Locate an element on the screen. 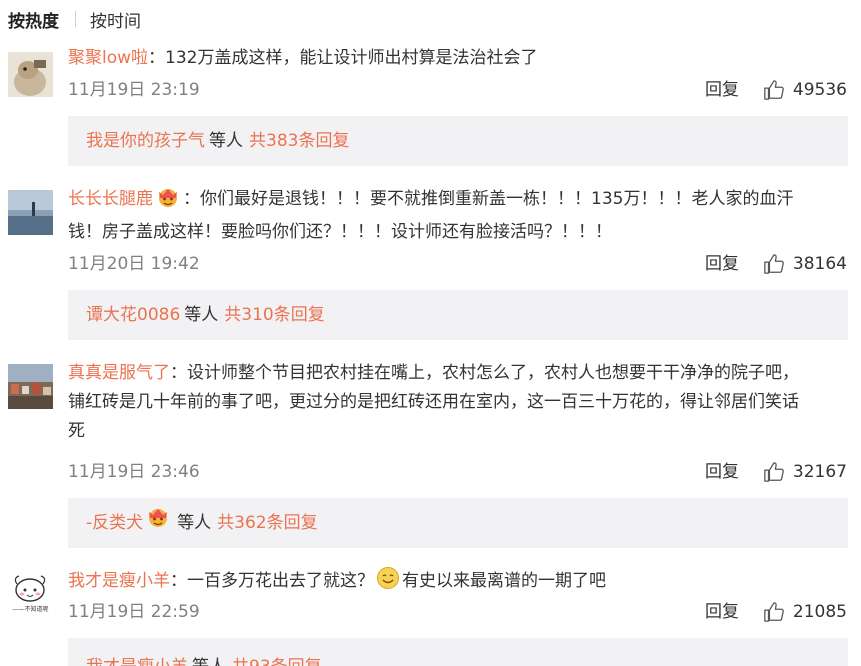 The image size is (861, 666). tab-by-time: 按时间 is located at coordinates (115, 19).